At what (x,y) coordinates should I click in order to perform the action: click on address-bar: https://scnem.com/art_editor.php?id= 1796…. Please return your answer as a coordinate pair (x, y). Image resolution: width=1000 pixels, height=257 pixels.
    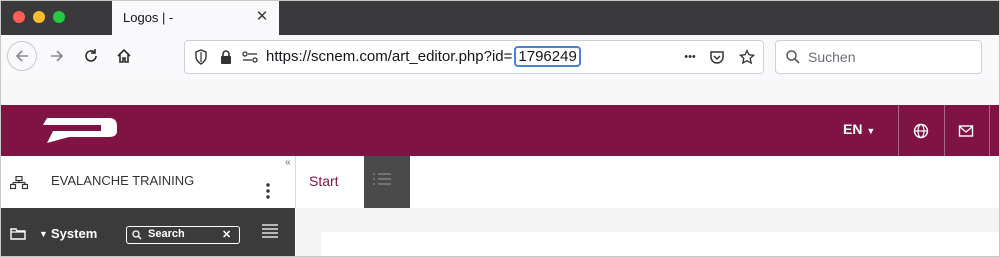
    Looking at the image, I should click on (474, 57).